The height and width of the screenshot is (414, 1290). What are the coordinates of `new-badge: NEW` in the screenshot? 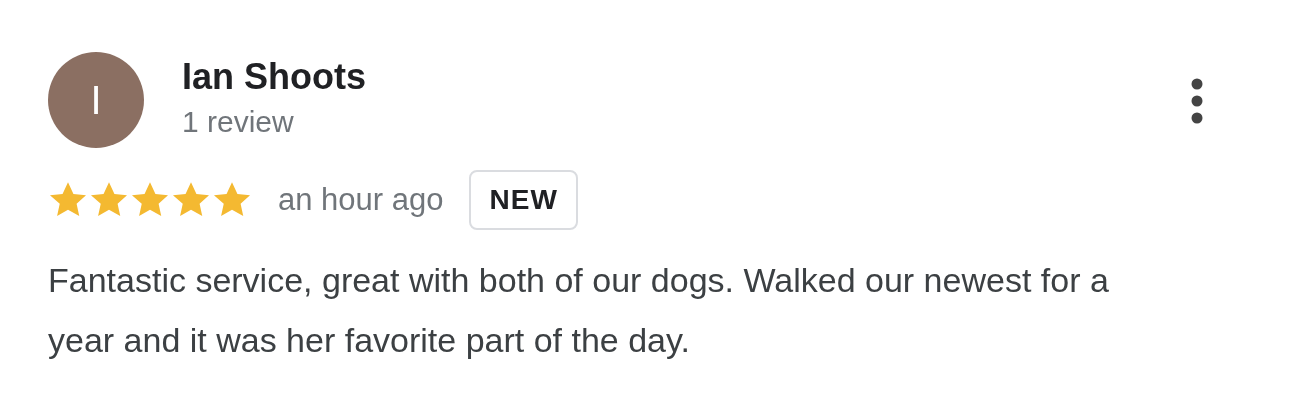 It's located at (523, 200).